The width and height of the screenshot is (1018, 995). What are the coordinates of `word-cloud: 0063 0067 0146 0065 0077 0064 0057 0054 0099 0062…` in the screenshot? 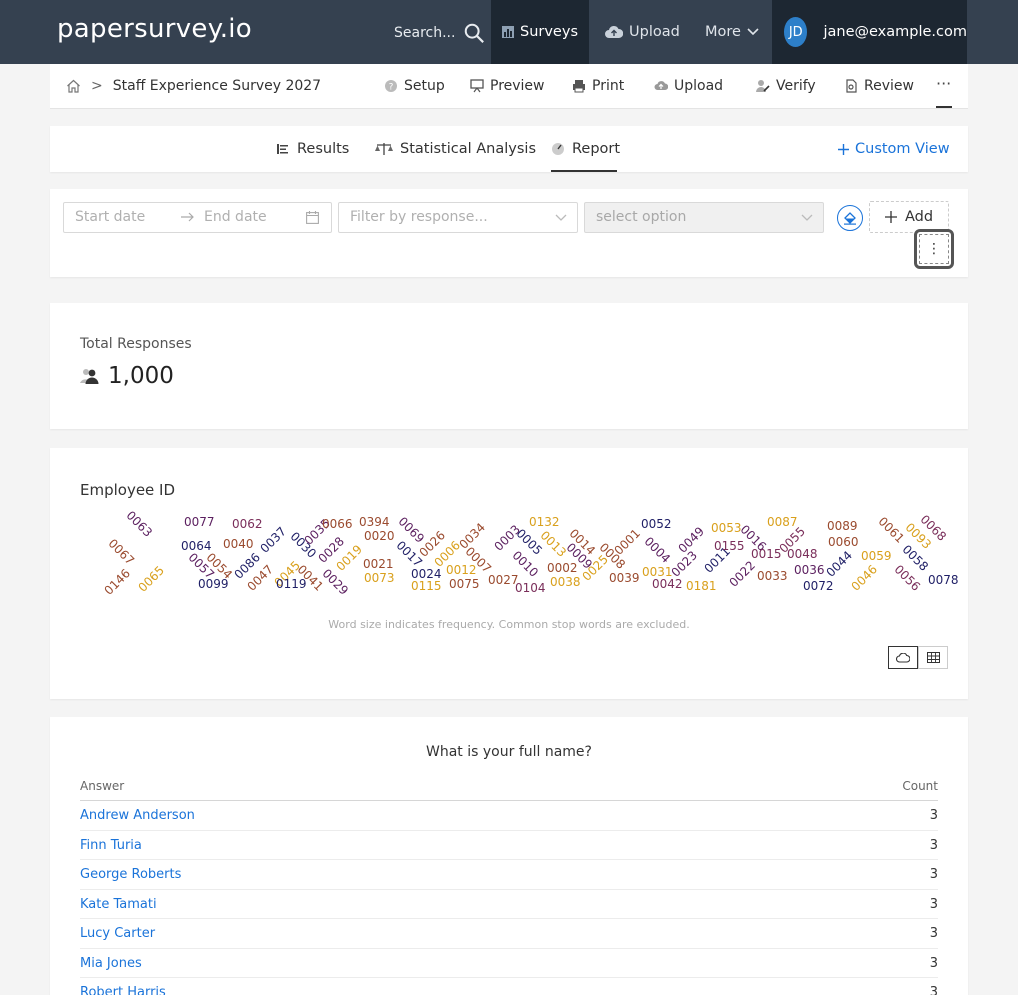 It's located at (509, 528).